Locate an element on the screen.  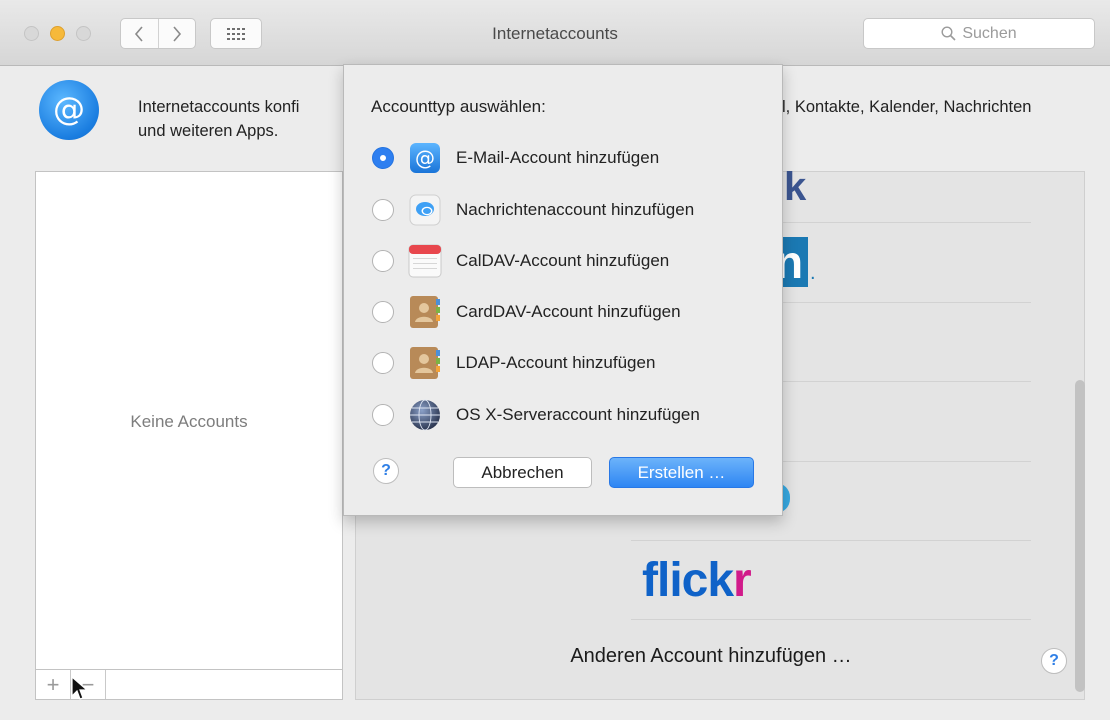
search-icon is located at coordinates (948, 33).